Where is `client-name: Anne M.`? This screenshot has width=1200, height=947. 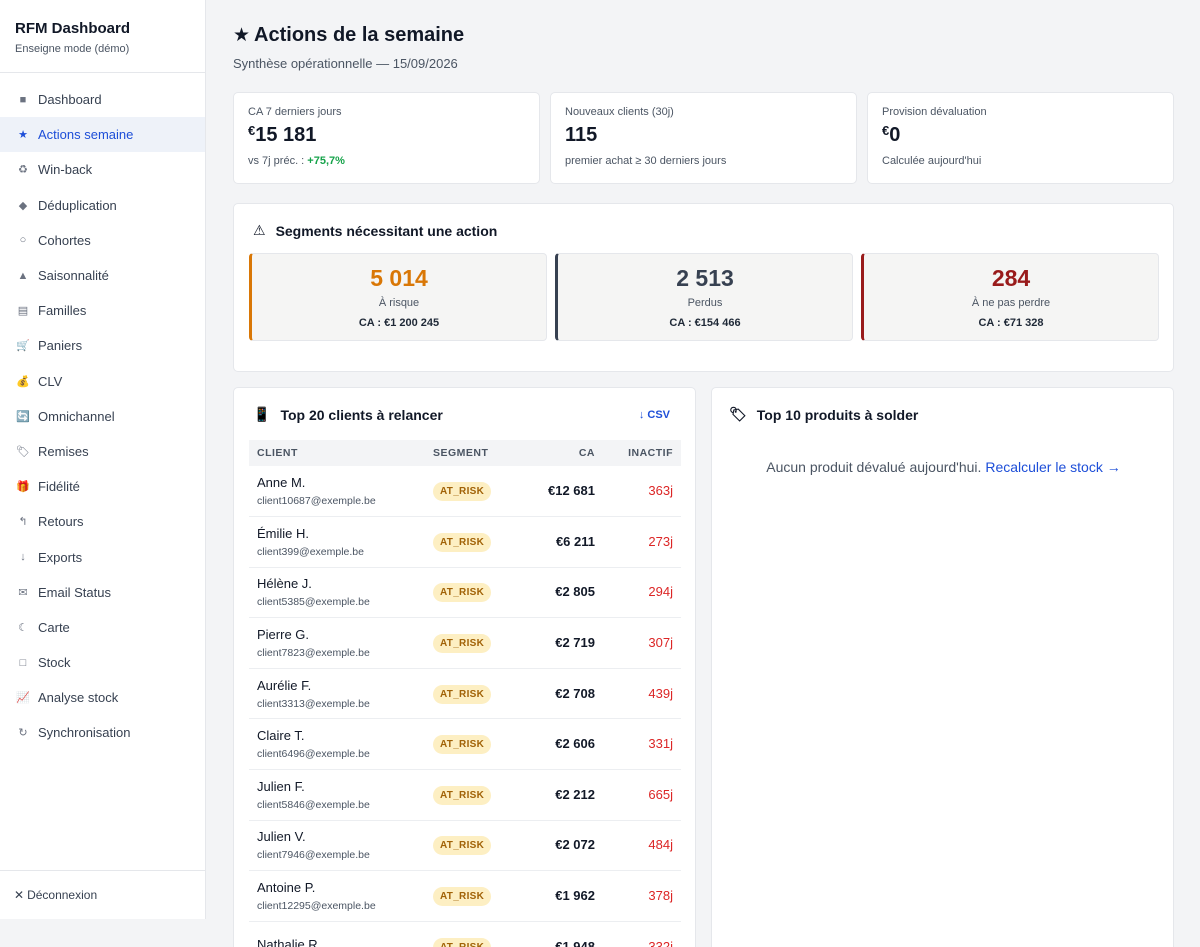
client-name: Anne M. is located at coordinates (281, 483).